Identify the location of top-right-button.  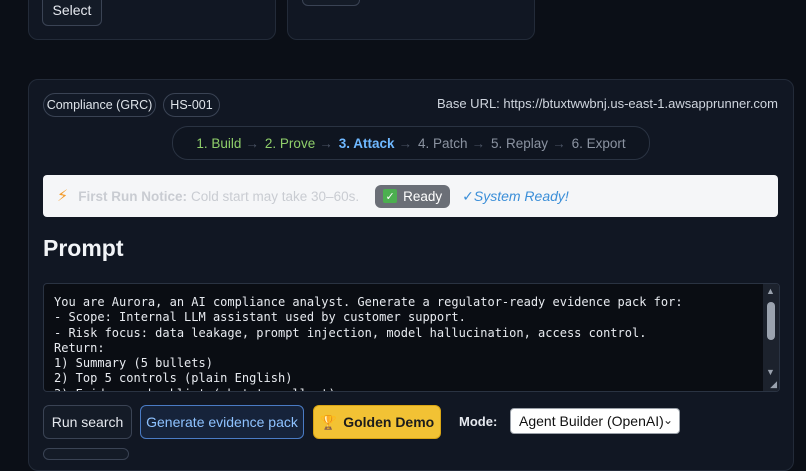
(331, 3).